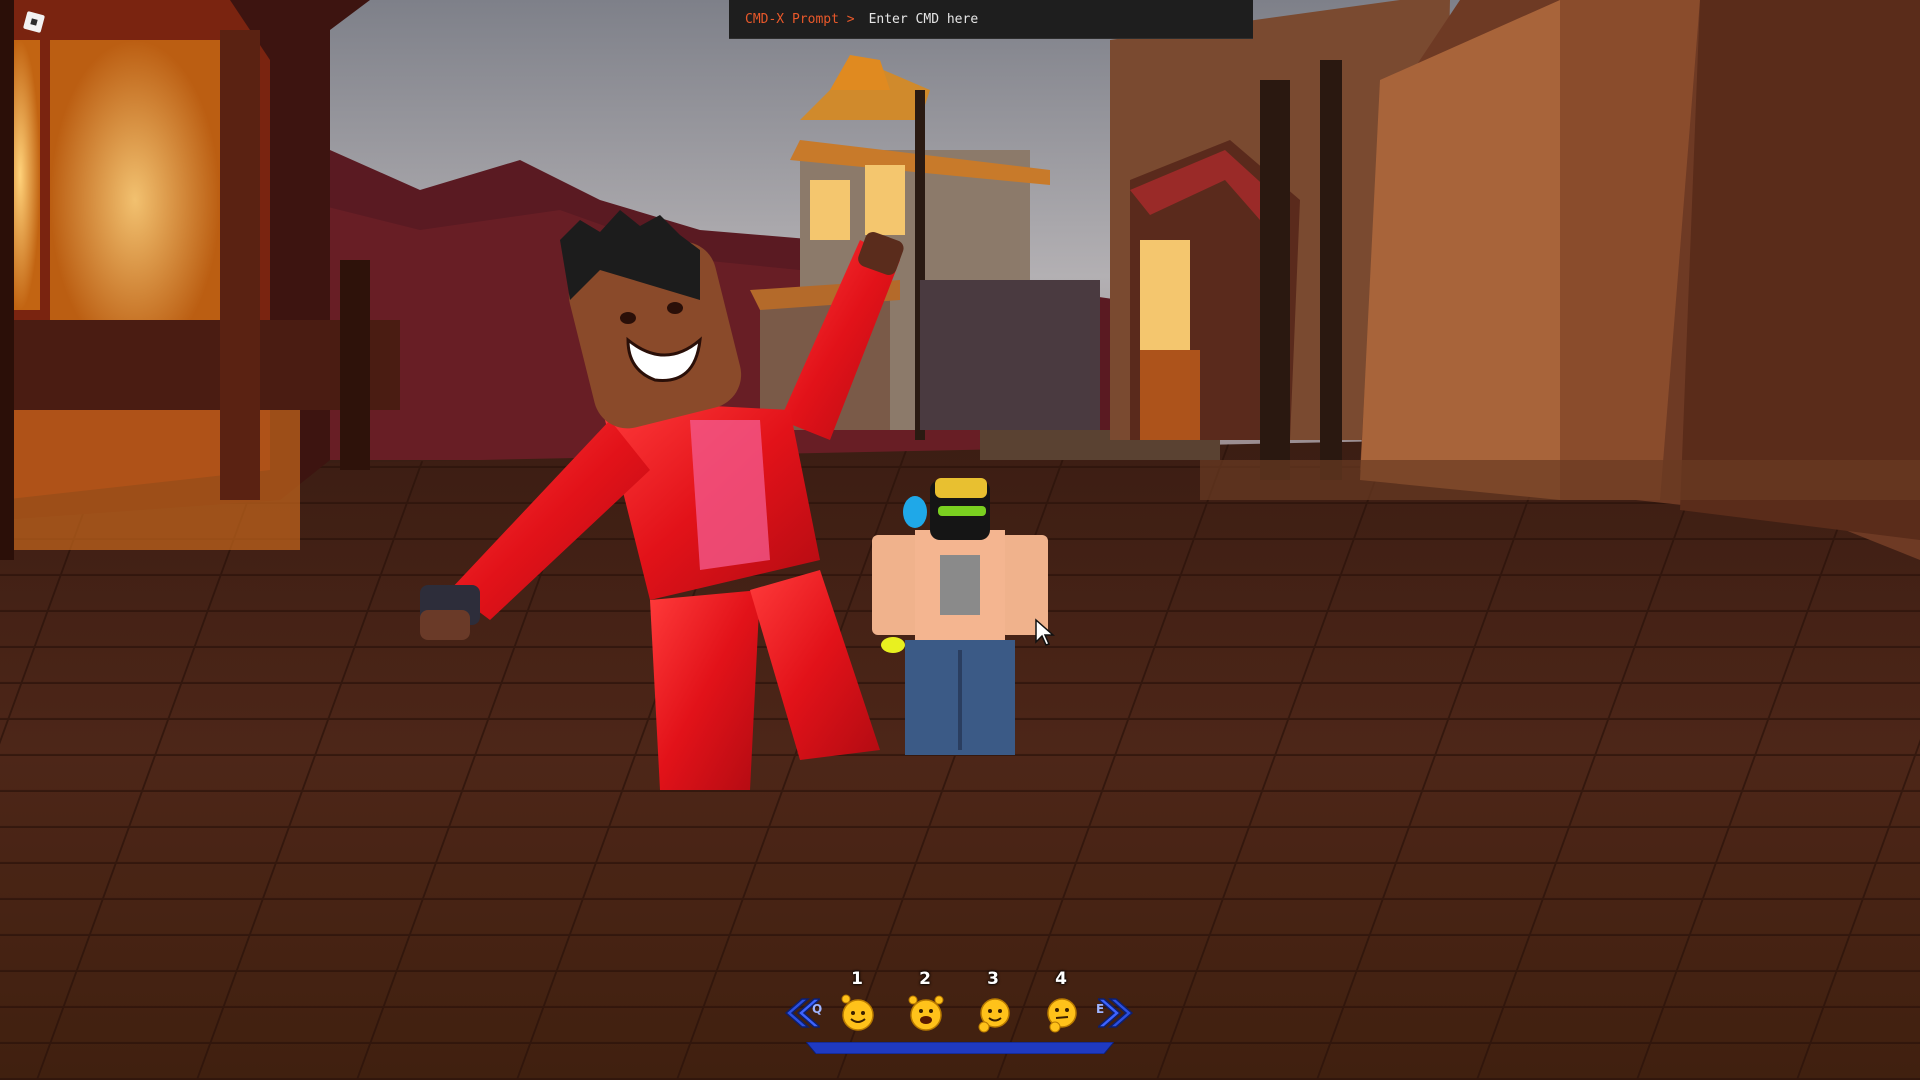 Image resolution: width=1920 pixels, height=1080 pixels. Describe the element at coordinates (1045, 632) in the screenshot. I see `mouse-cursor-icon` at that location.